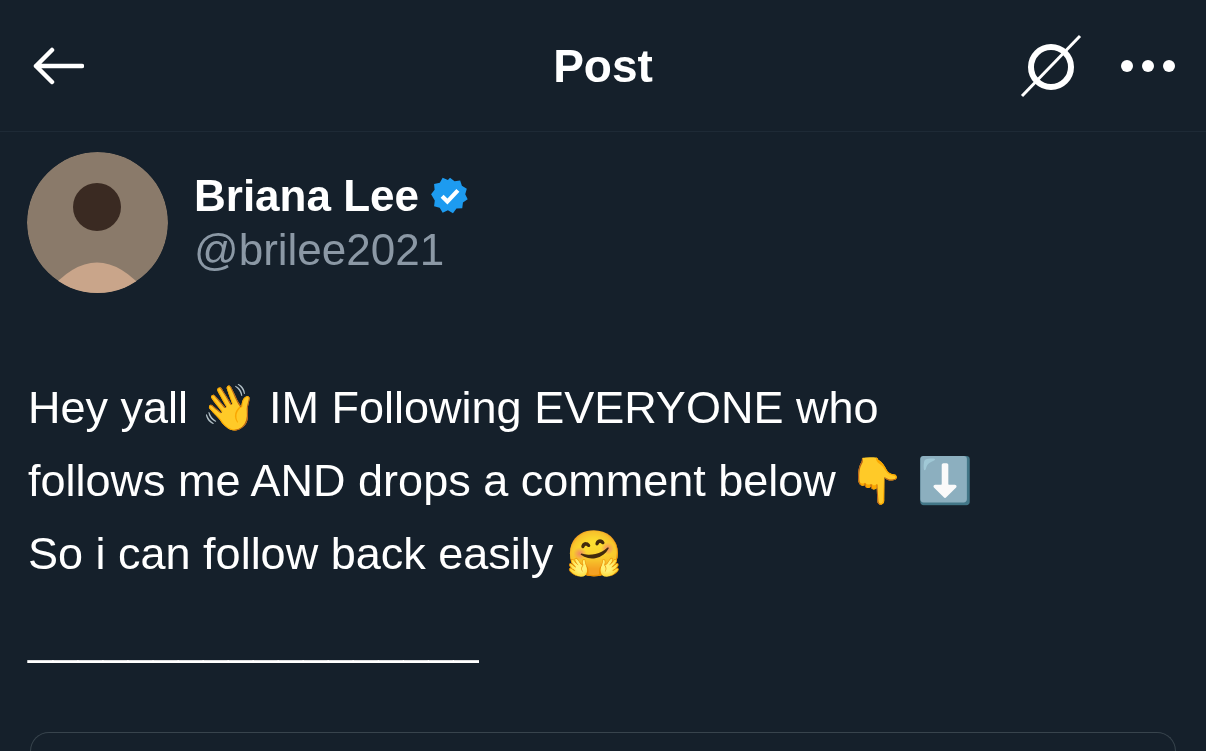 Image resolution: width=1206 pixels, height=751 pixels. I want to click on author-handle: @brilee2021, so click(332, 249).